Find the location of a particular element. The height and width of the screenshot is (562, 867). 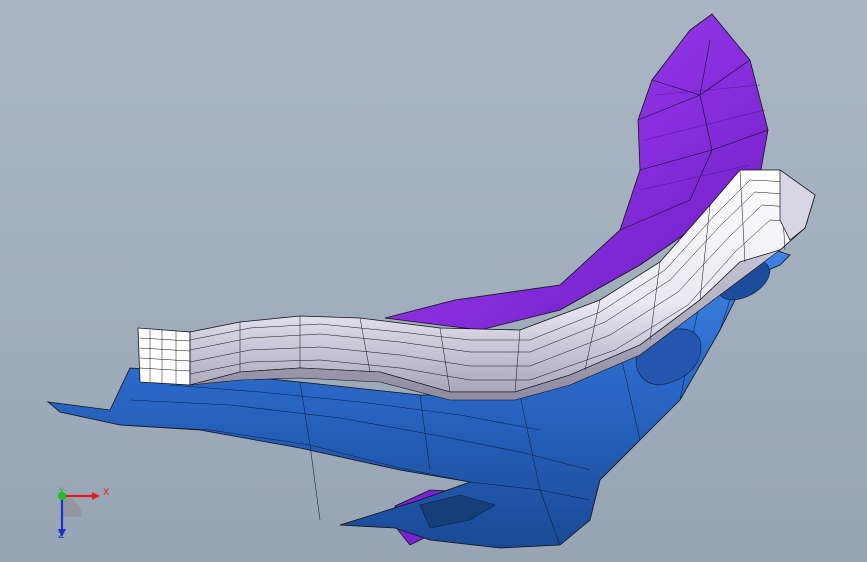

triad-graphic is located at coordinates (79, 514).